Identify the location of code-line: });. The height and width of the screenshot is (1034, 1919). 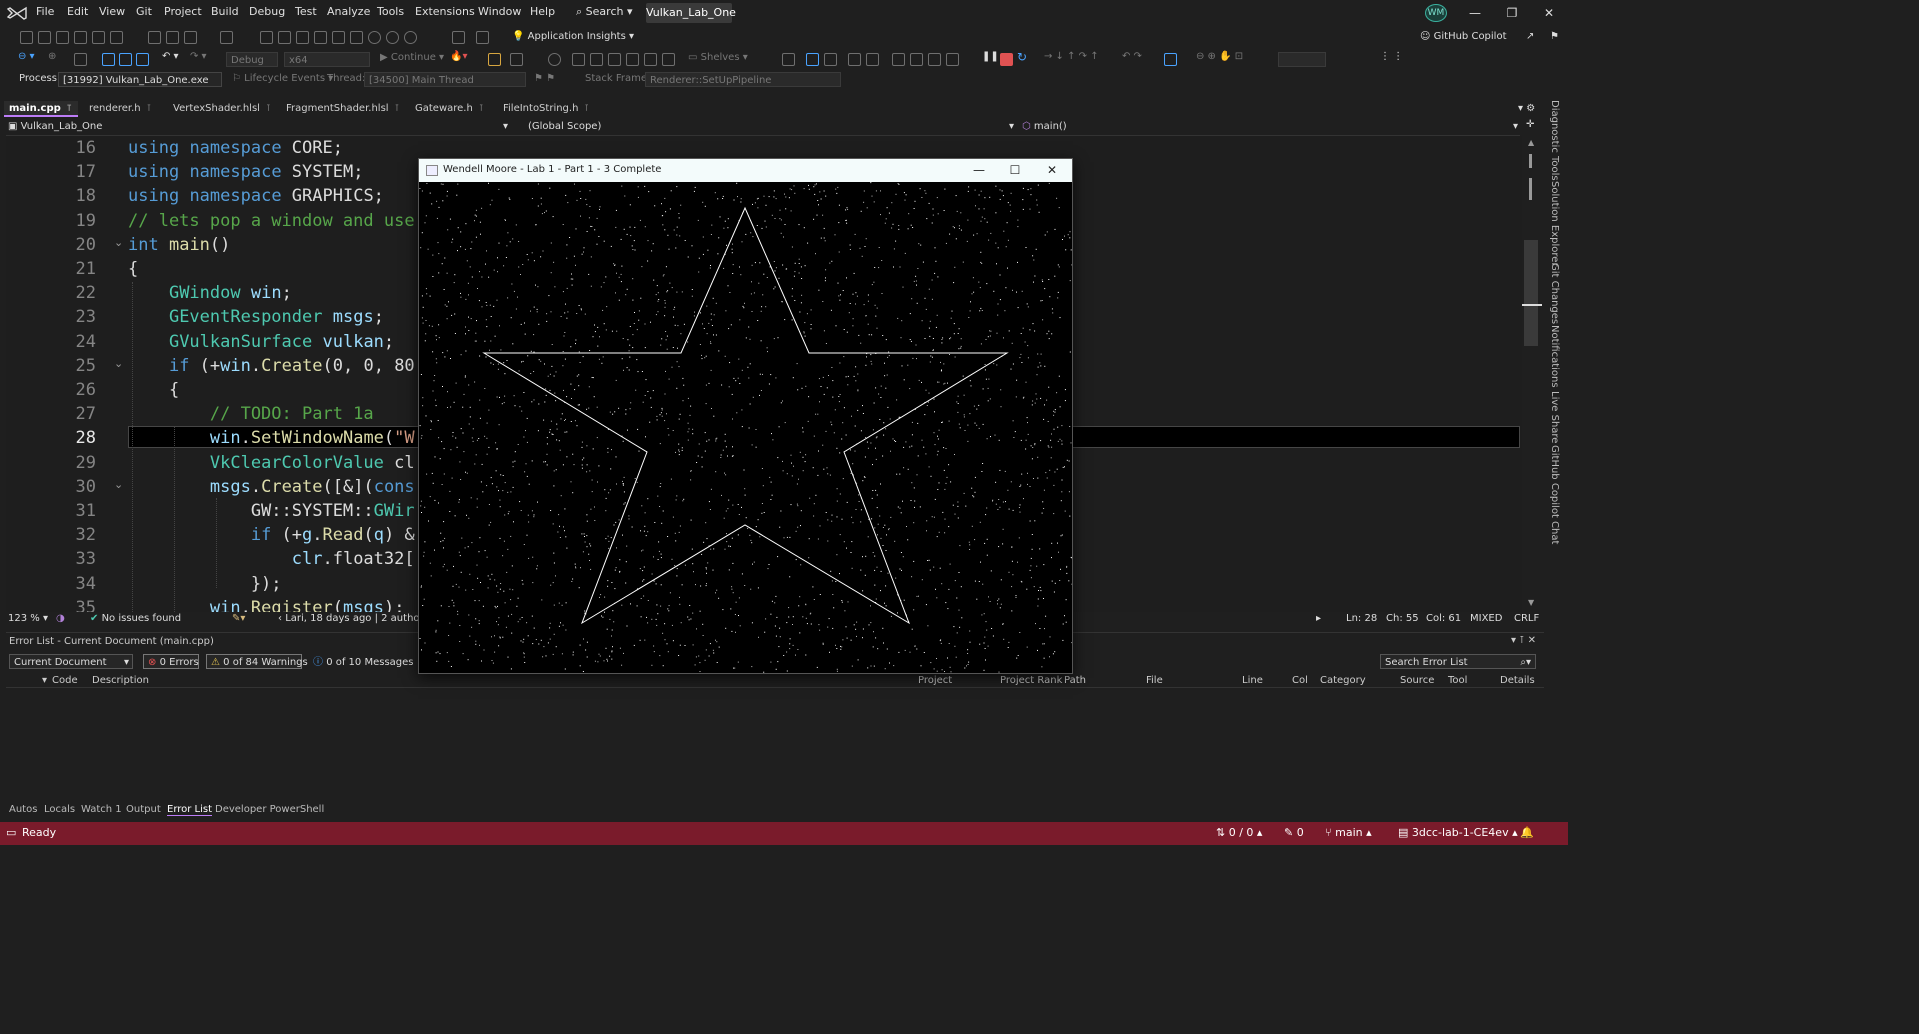
(205, 584).